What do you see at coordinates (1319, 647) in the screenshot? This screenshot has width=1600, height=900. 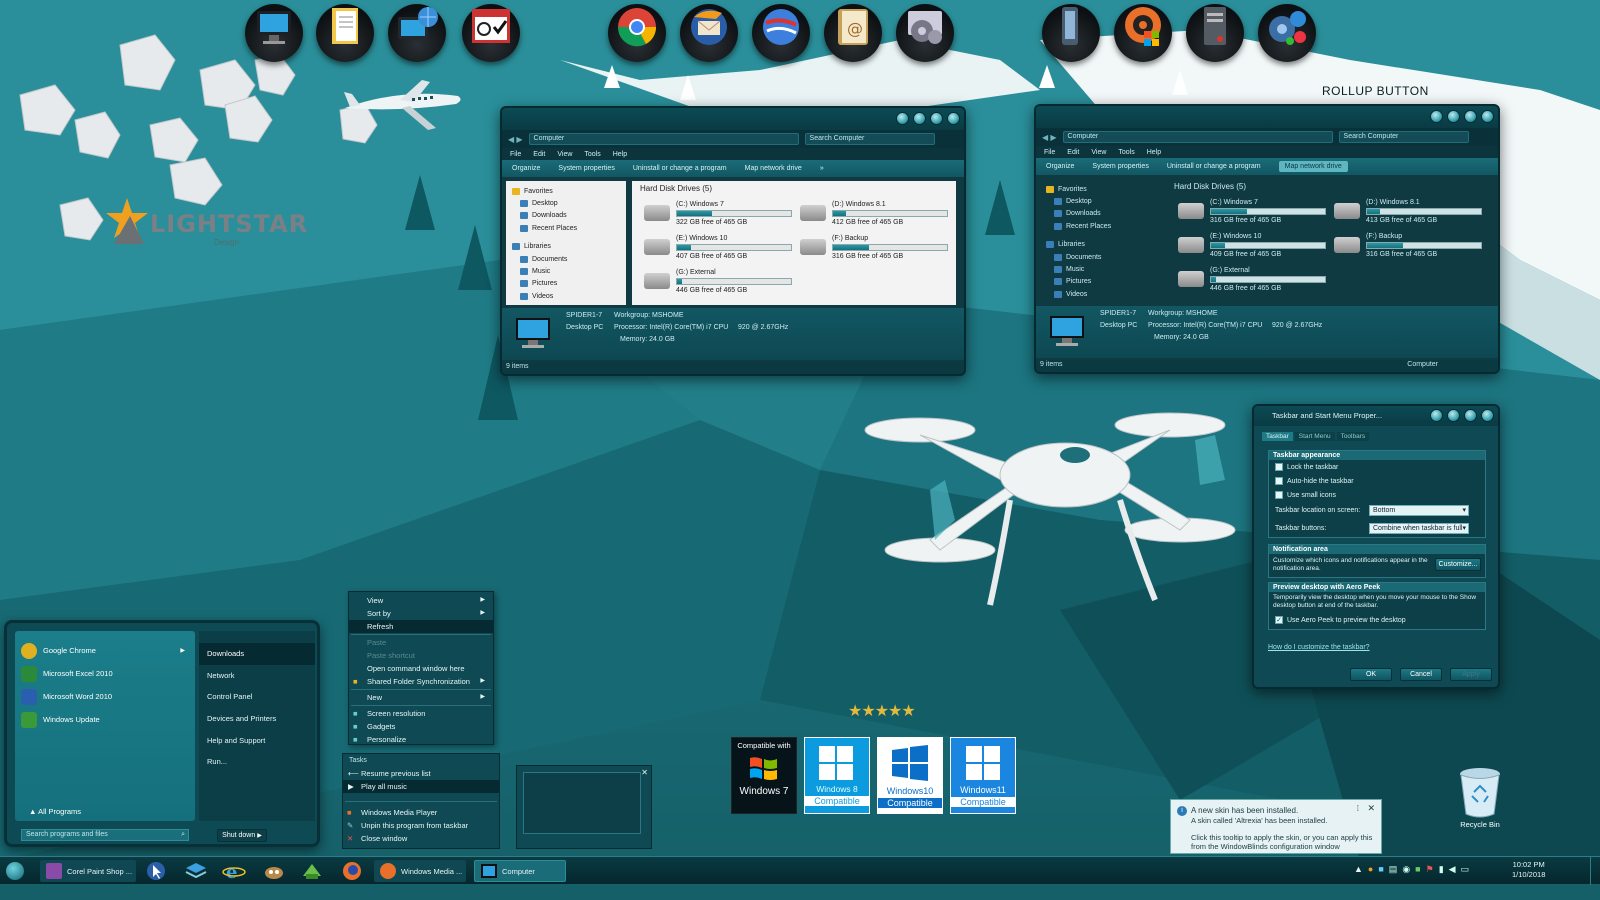 I see `help-link: How do I customize the taskbar?` at bounding box center [1319, 647].